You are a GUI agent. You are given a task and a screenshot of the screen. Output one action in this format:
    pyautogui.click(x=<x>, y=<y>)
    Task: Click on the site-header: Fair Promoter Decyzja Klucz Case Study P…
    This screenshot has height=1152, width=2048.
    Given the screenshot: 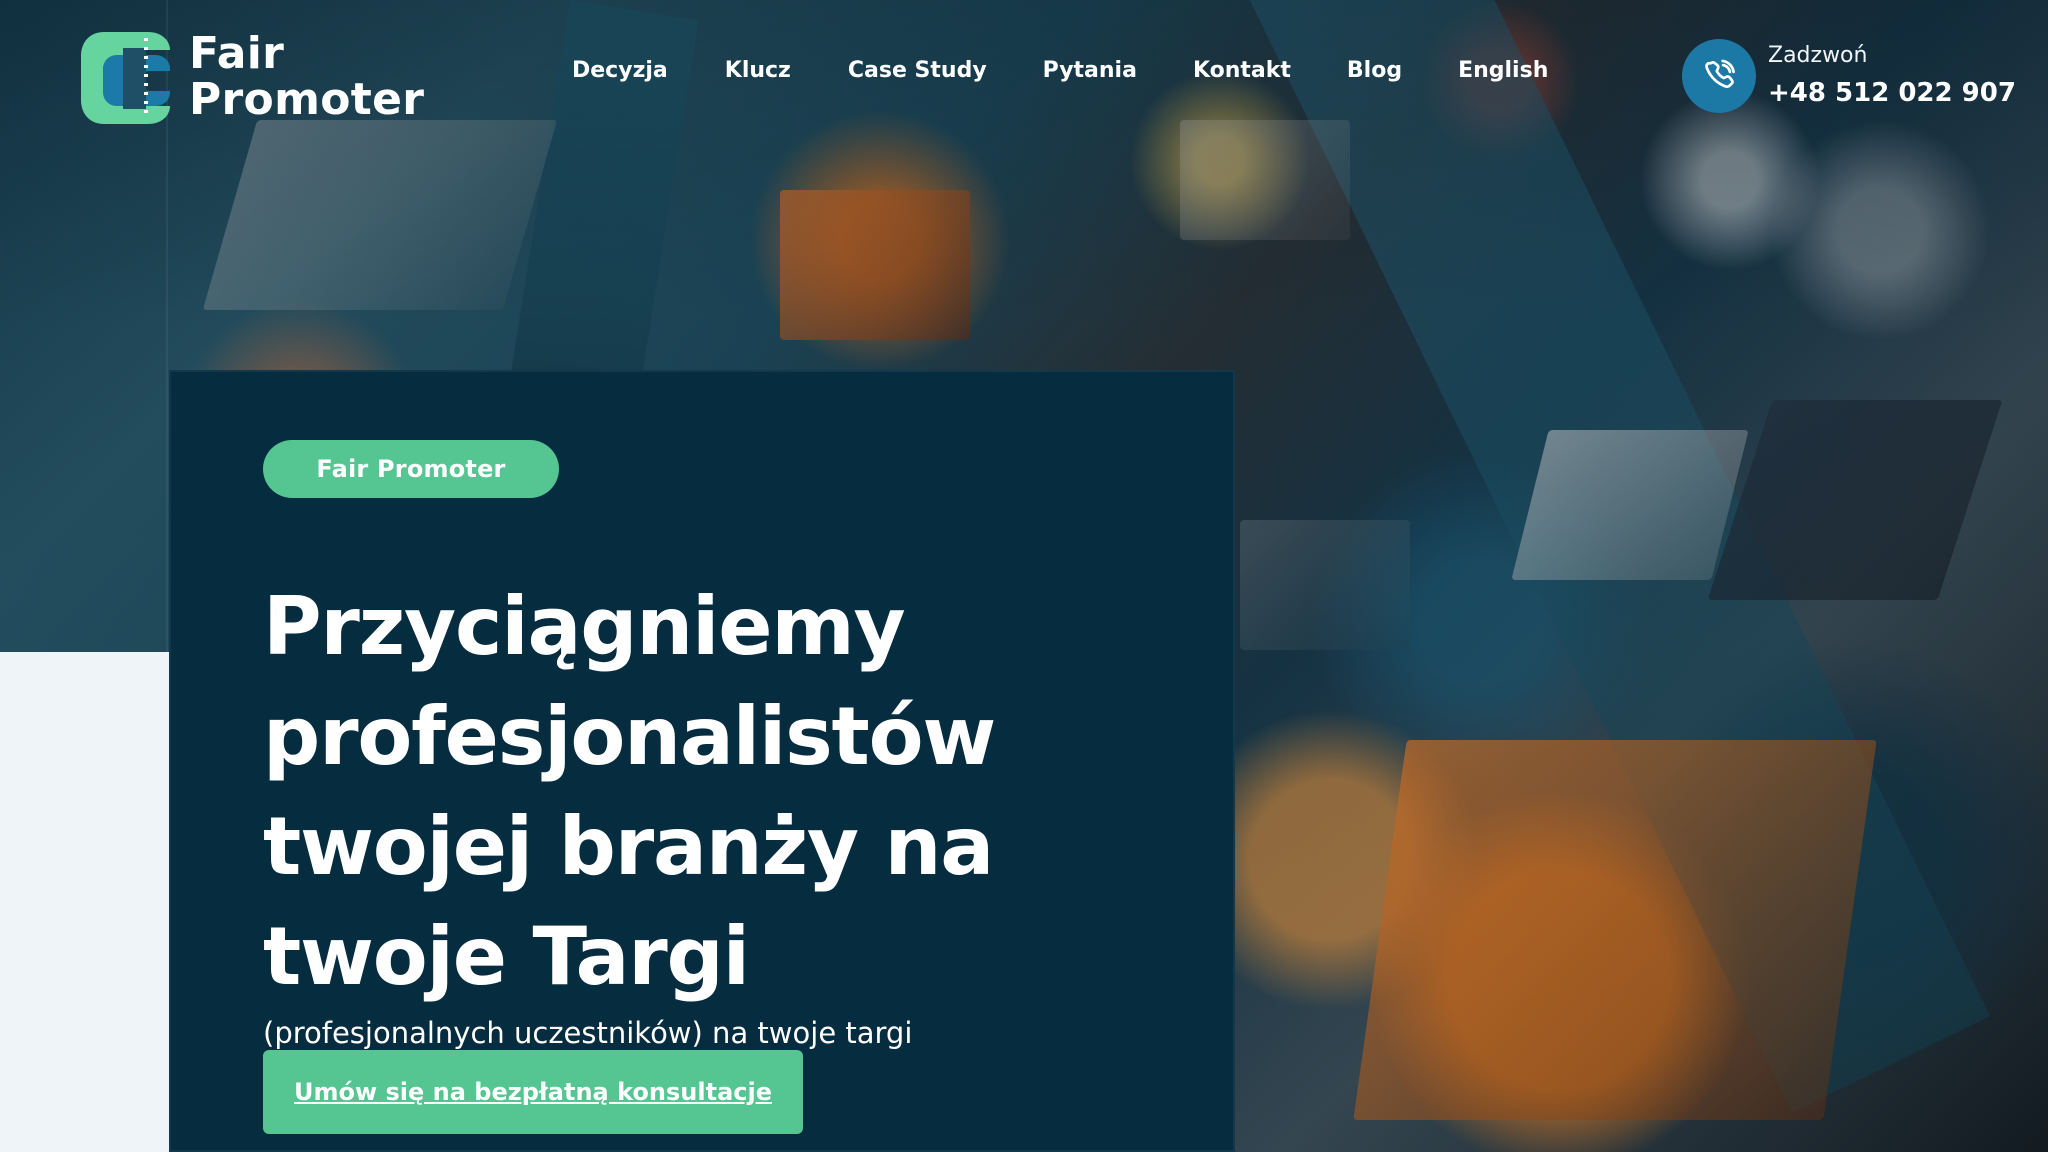 What is the action you would take?
    pyautogui.click(x=1024, y=75)
    